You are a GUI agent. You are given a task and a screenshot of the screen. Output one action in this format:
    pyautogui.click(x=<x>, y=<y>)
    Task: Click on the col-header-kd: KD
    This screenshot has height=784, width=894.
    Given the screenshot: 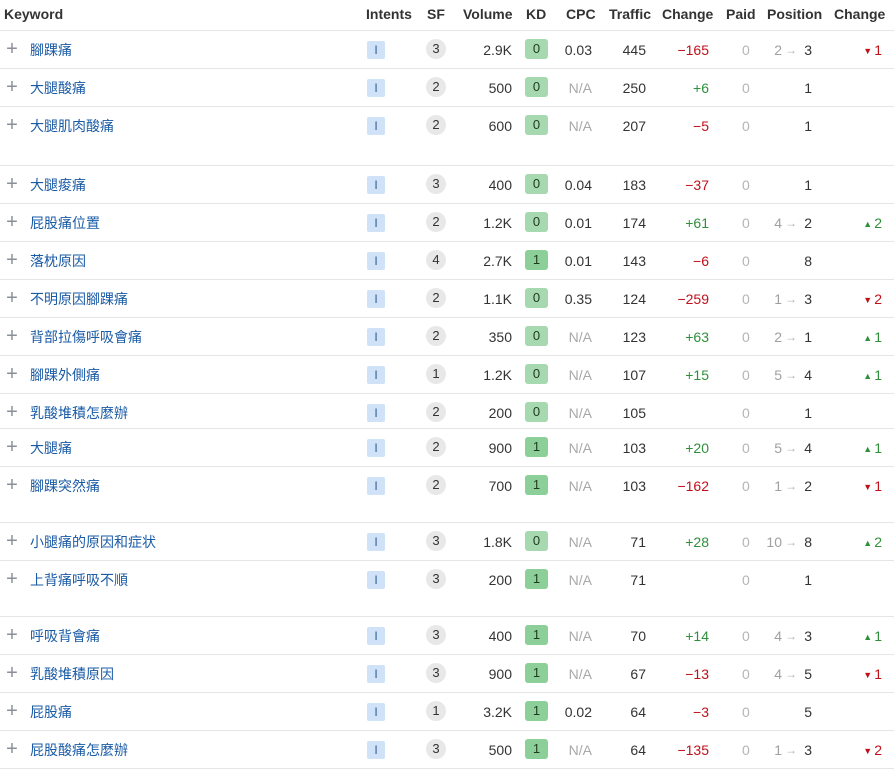 What is the action you would take?
    pyautogui.click(x=536, y=14)
    